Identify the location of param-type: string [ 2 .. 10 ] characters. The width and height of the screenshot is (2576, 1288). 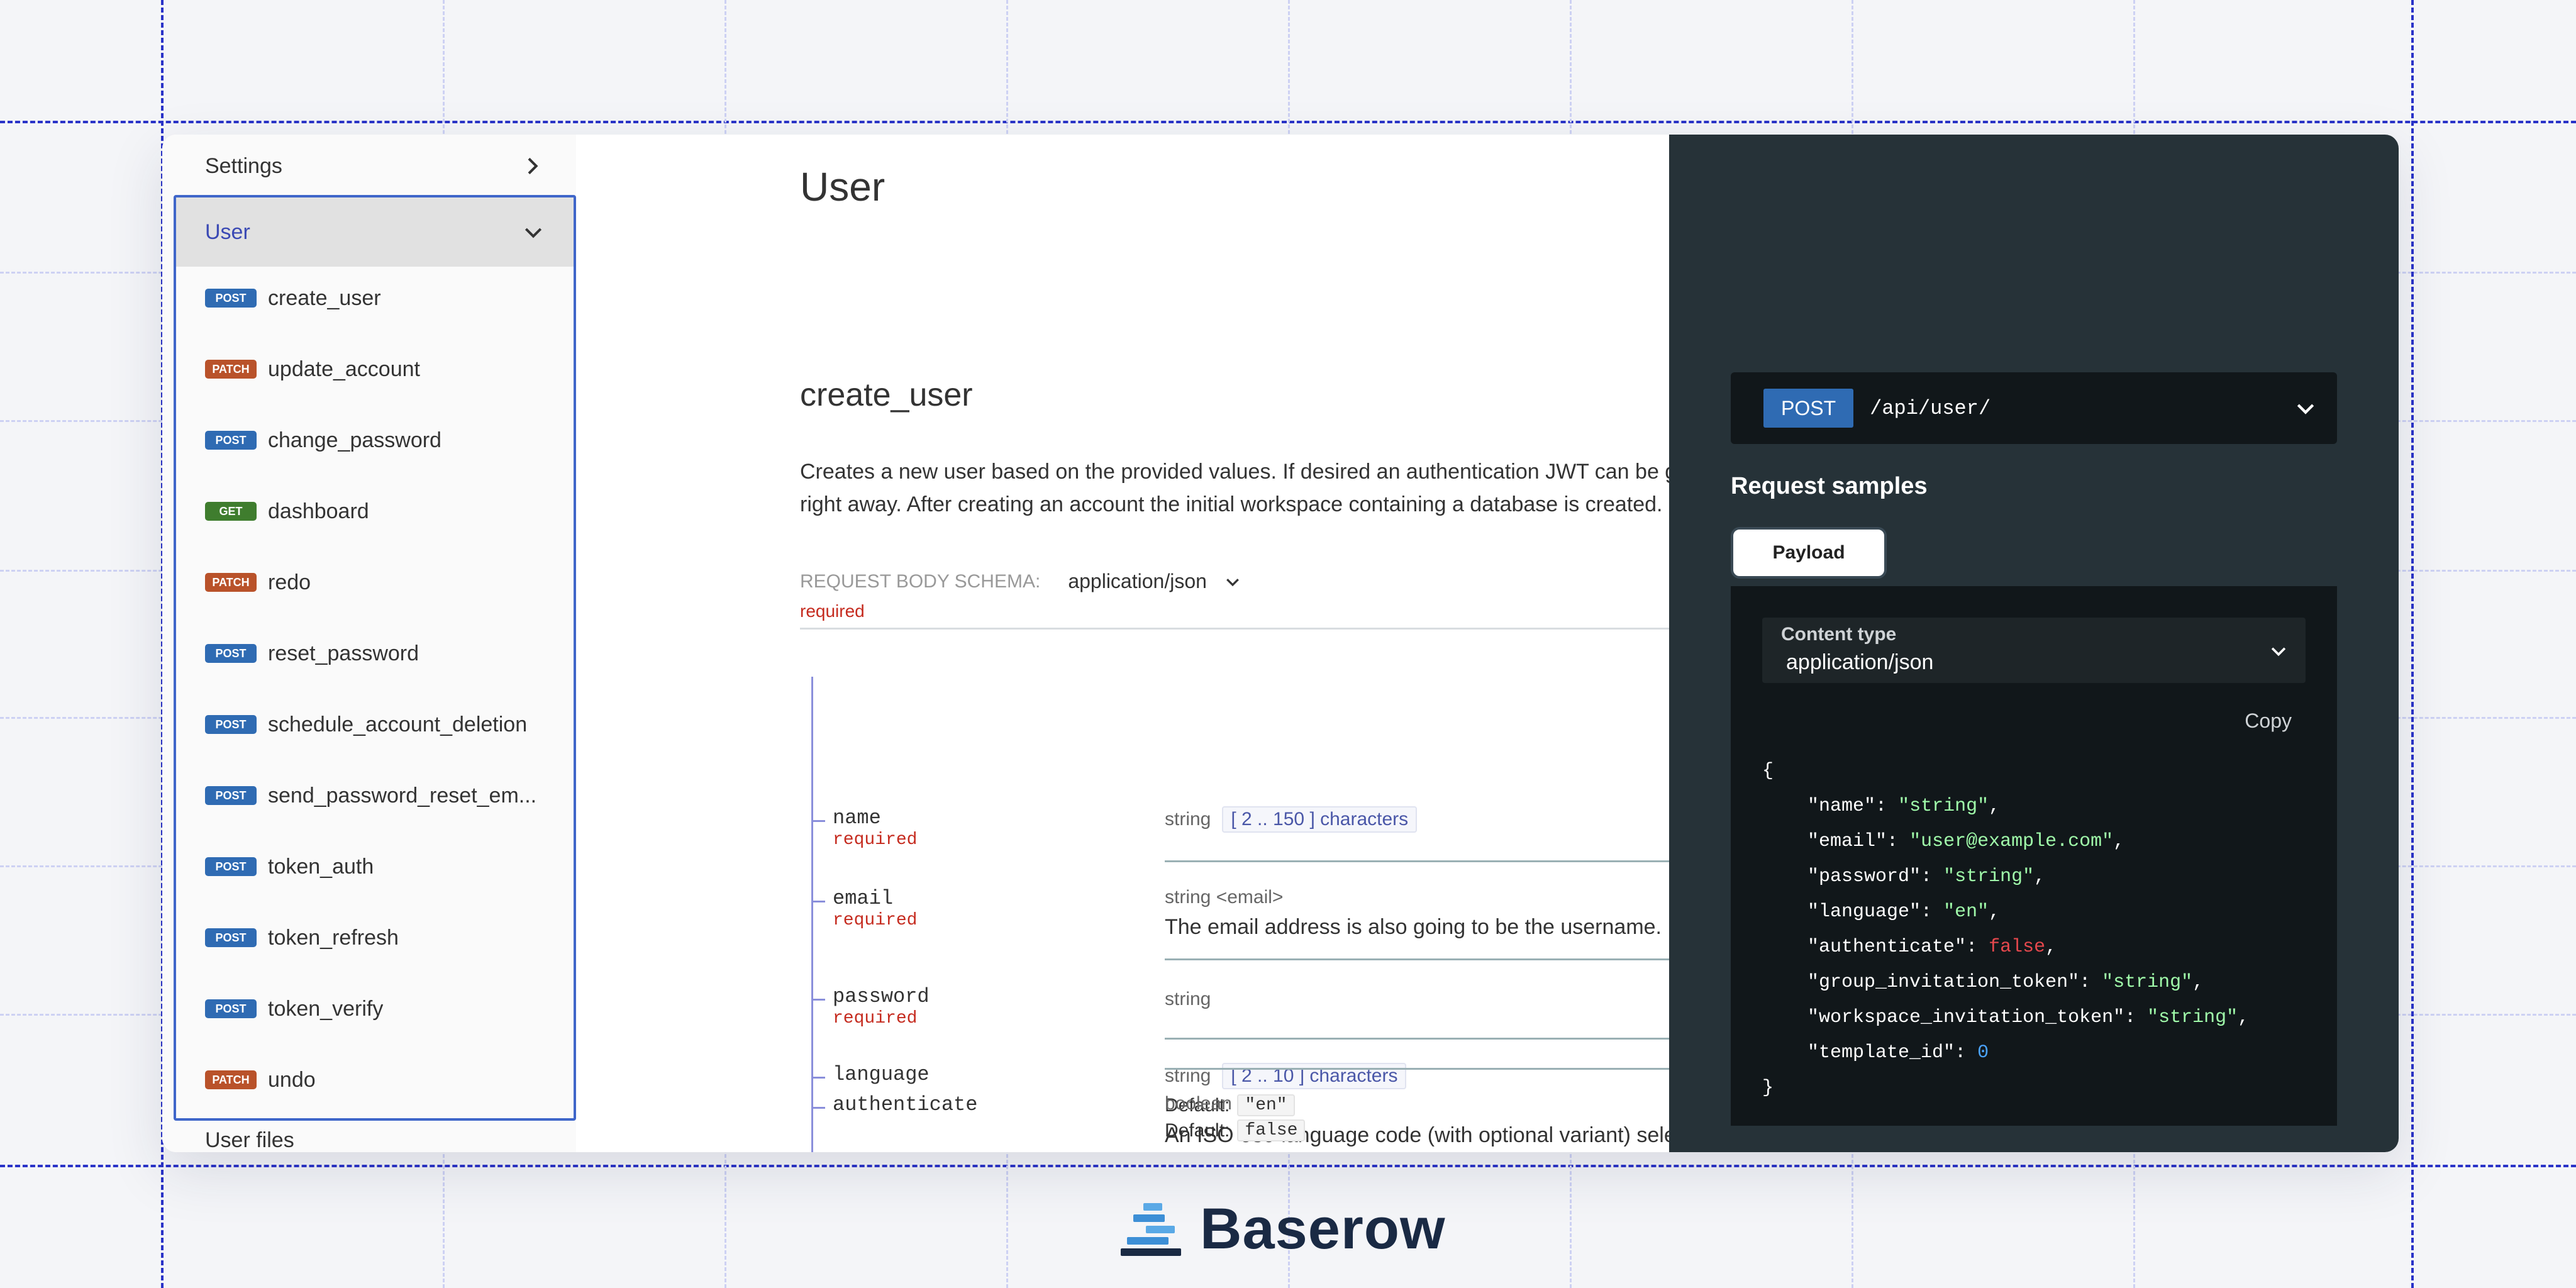
(1417, 1076).